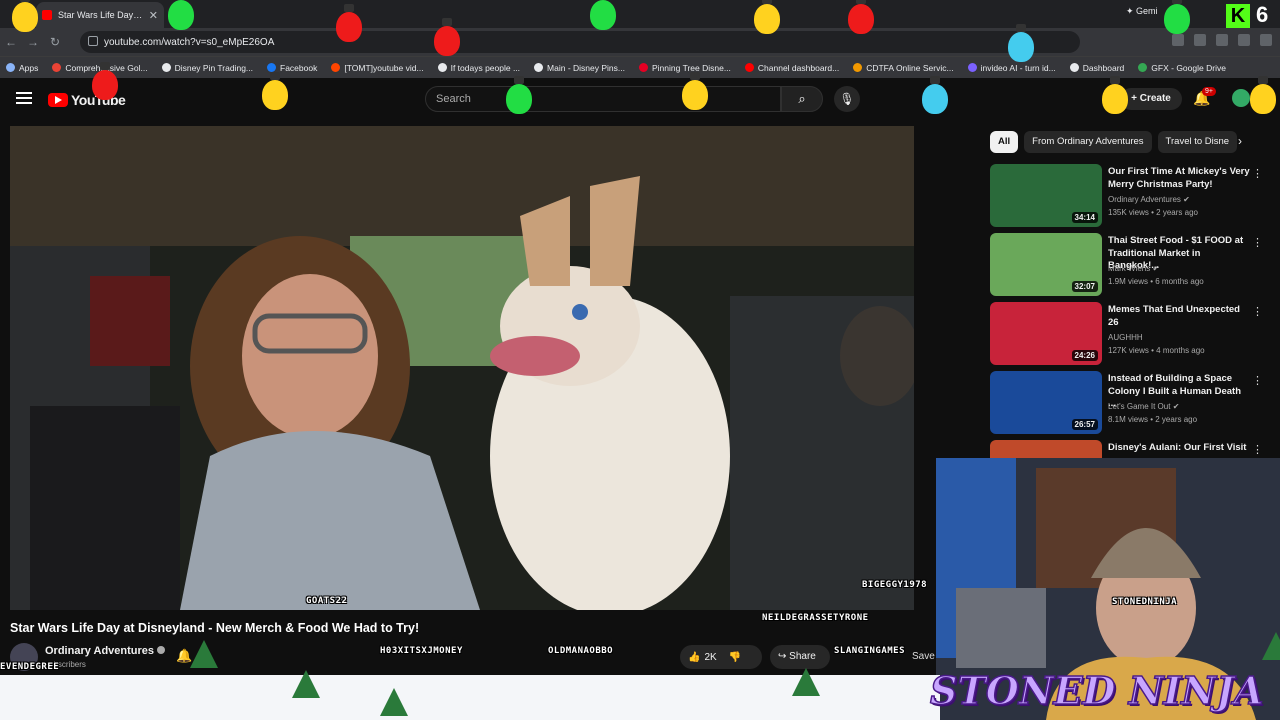  What do you see at coordinates (1241, 98) in the screenshot?
I see `account-avatar` at bounding box center [1241, 98].